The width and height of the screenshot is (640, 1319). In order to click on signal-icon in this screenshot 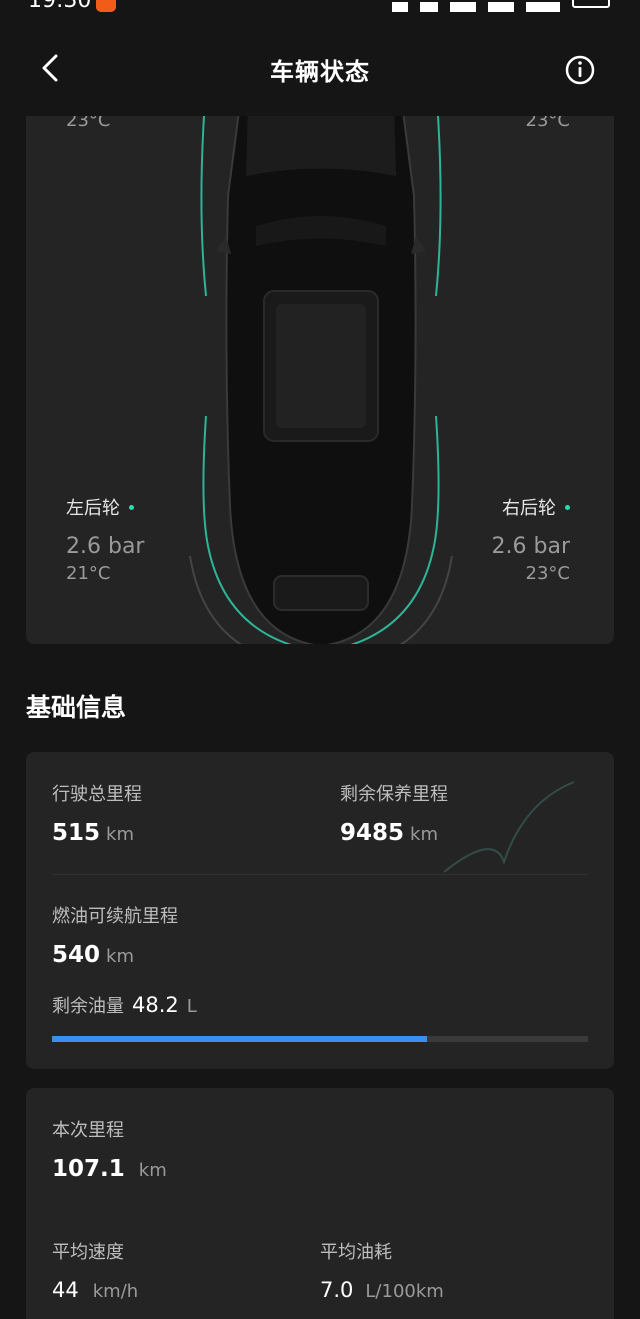, I will do `click(501, 7)`.